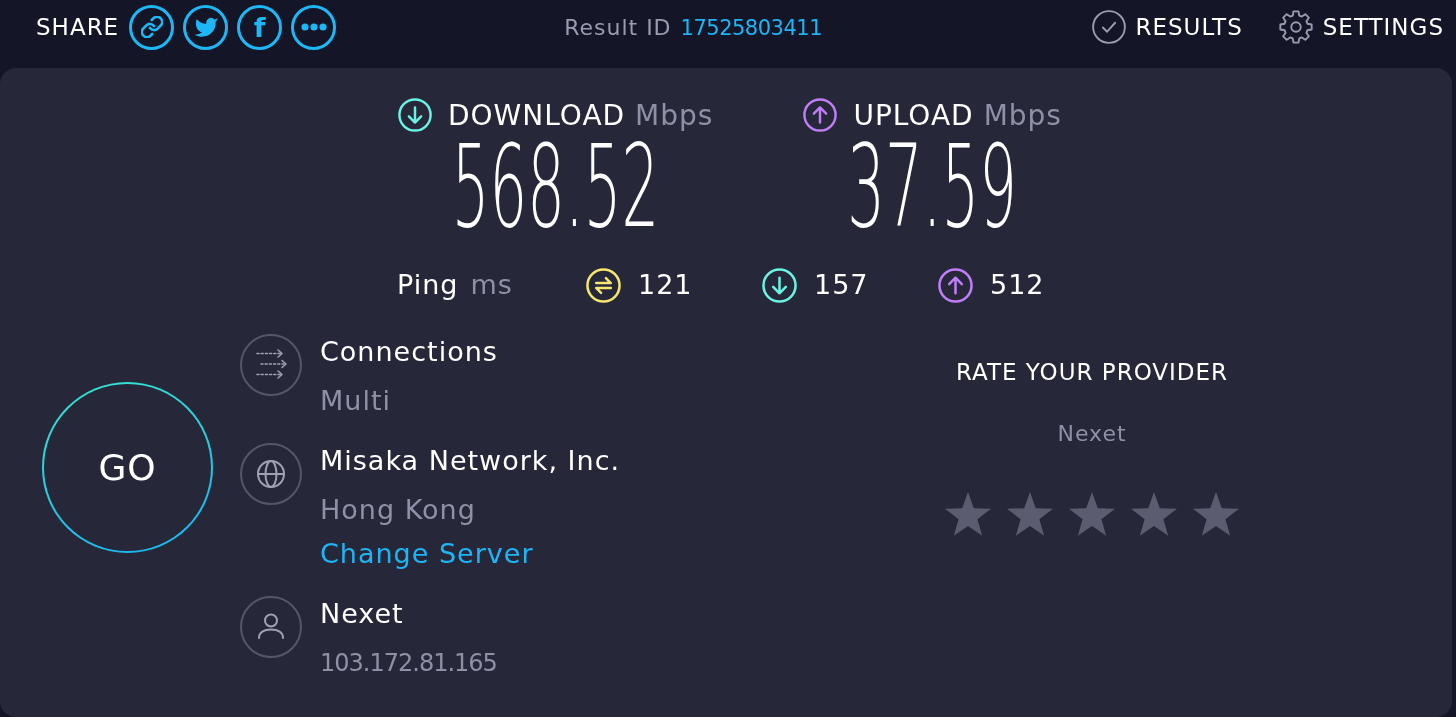 The image size is (1456, 717). I want to click on nav-button: RESULTS, so click(1167, 27).